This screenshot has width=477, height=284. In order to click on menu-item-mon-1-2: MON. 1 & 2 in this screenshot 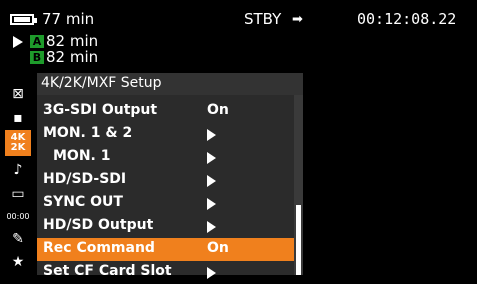, I will do `click(165, 134)`.